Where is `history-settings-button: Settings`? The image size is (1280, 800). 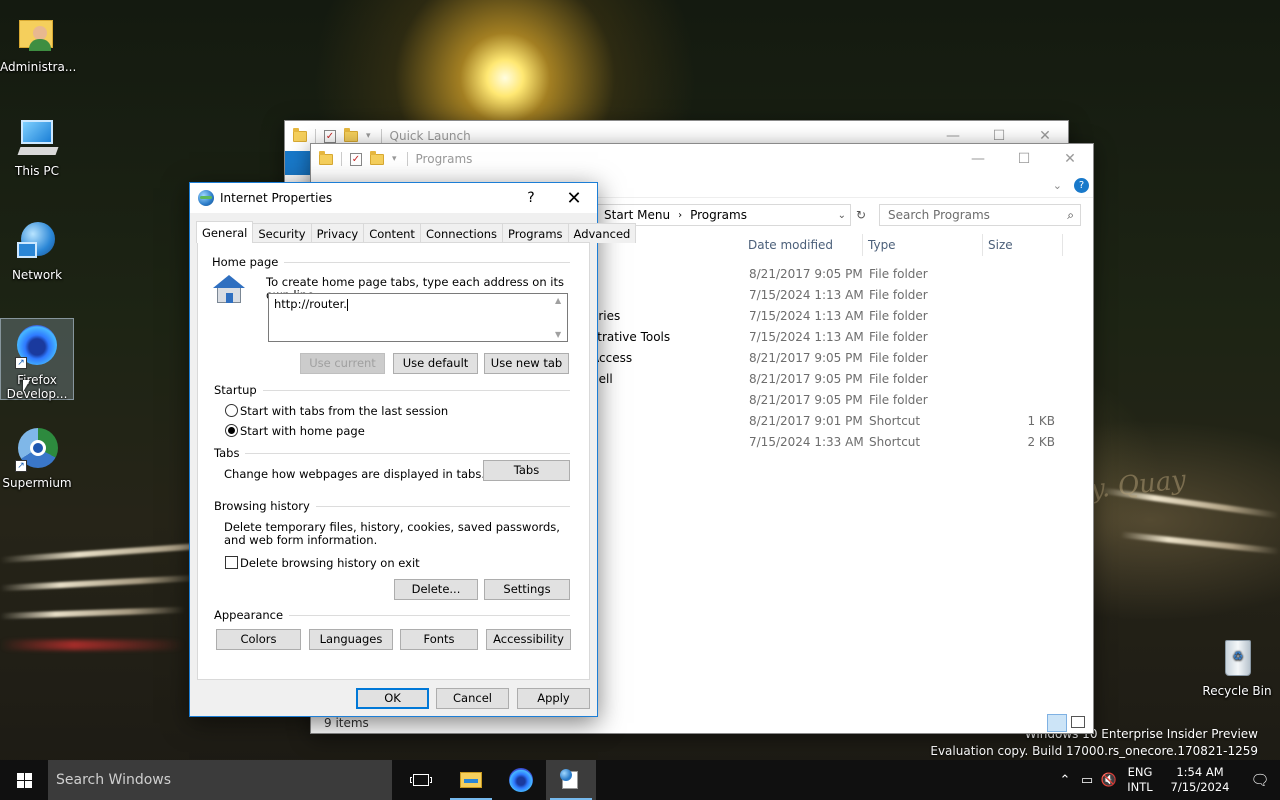 history-settings-button: Settings is located at coordinates (527, 589).